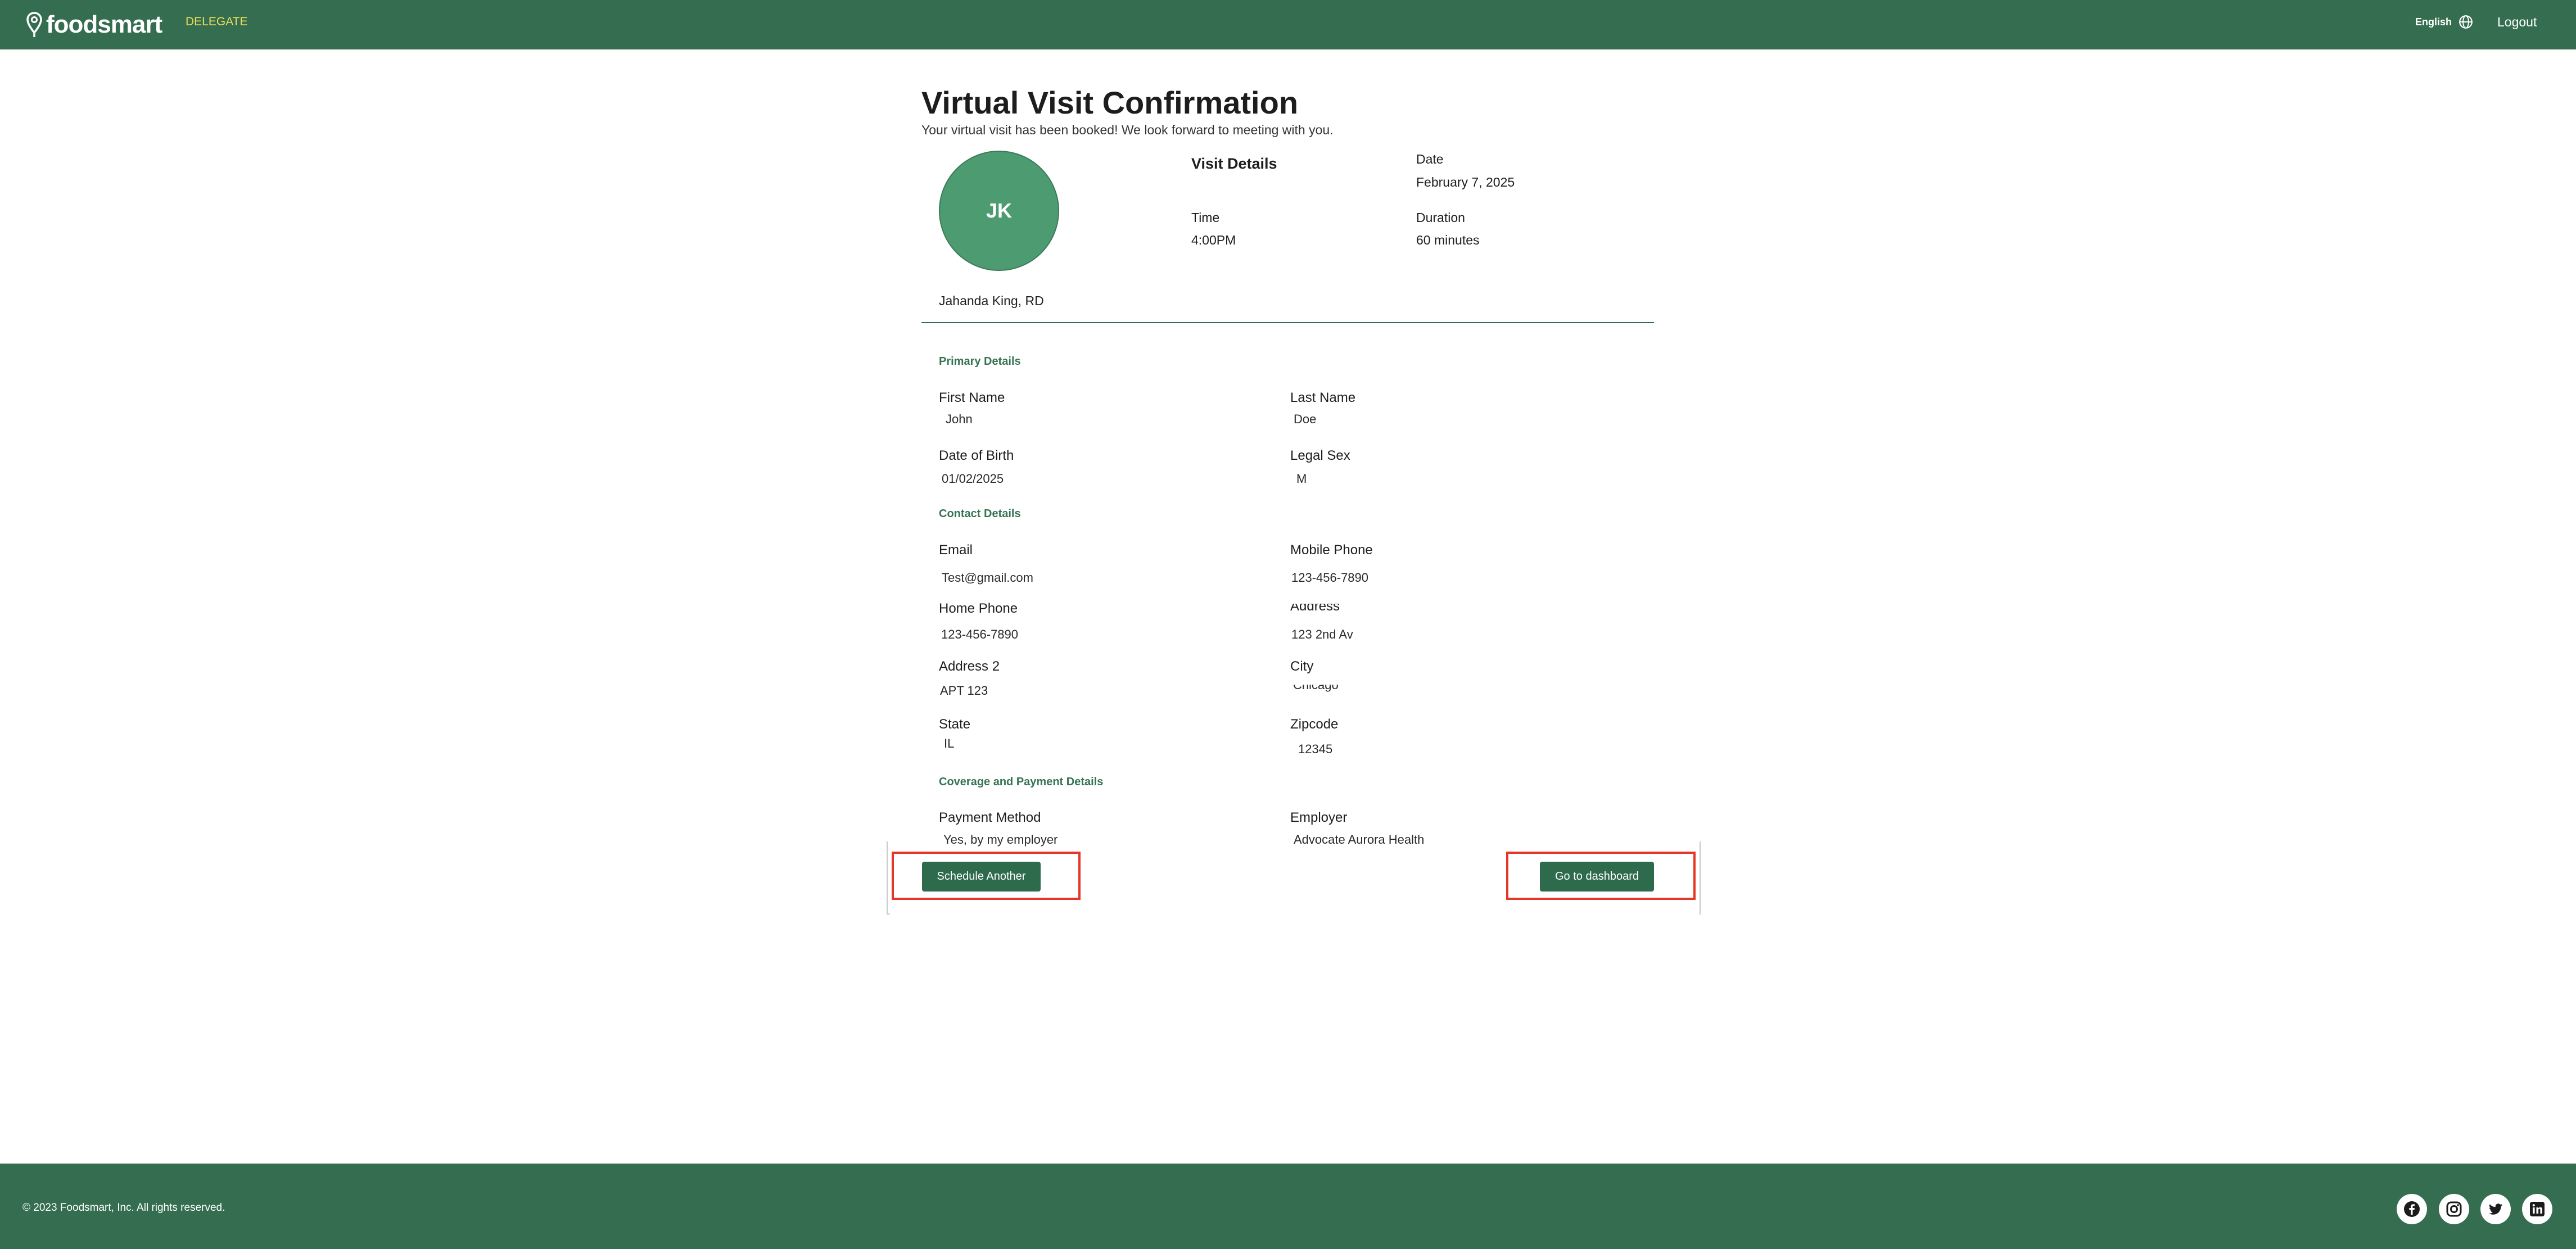  What do you see at coordinates (1316, 689) in the screenshot?
I see `city-field: Chicago` at bounding box center [1316, 689].